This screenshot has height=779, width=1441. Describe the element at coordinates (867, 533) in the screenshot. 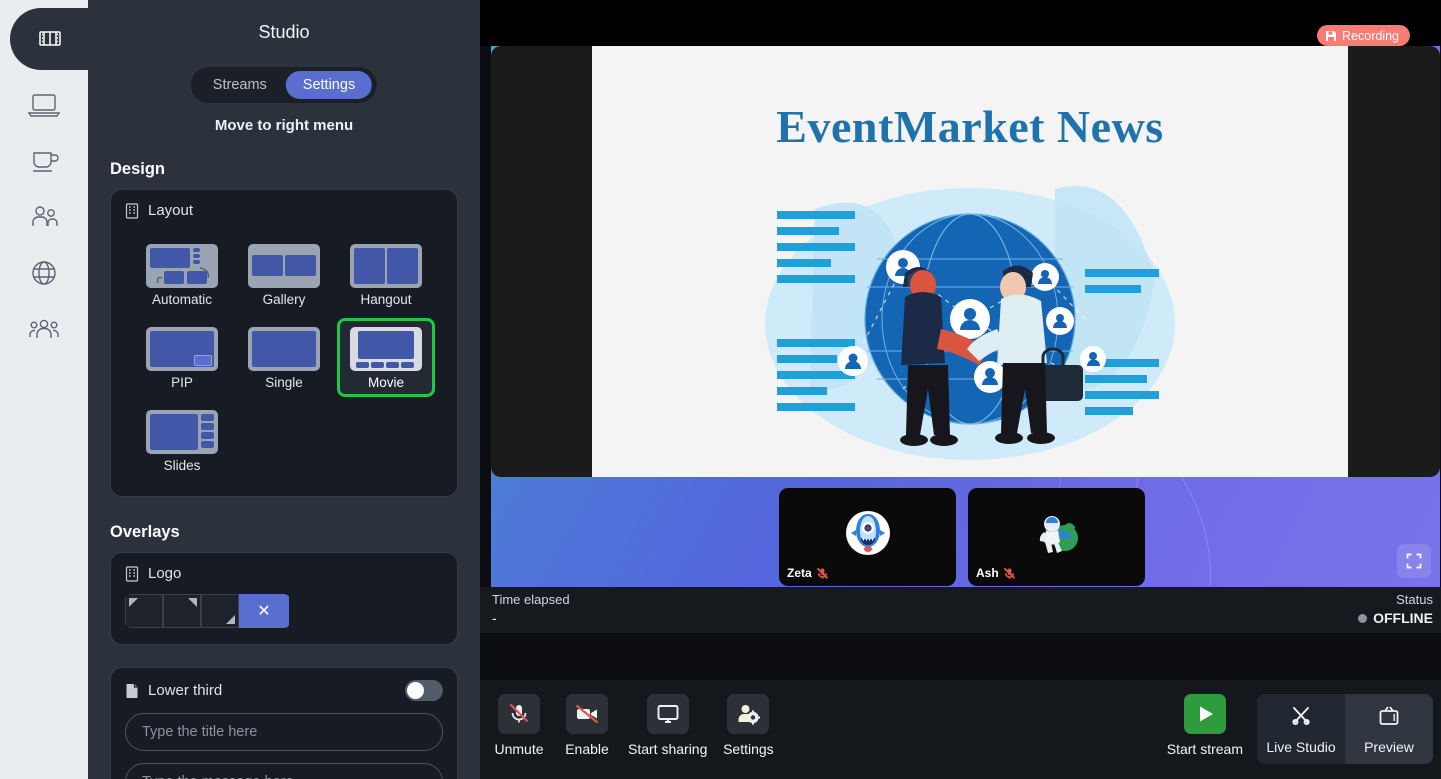

I see `blue-monster-avatar` at that location.